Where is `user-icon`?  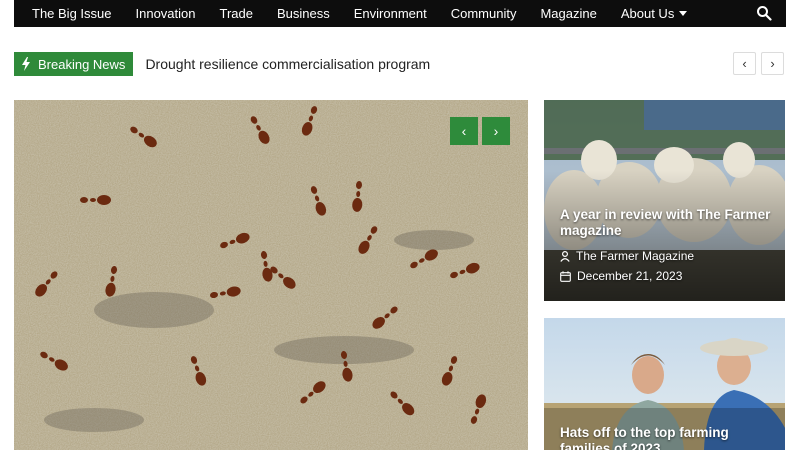
user-icon is located at coordinates (565, 256).